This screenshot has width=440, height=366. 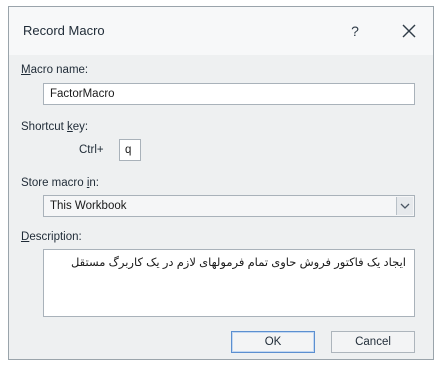 What do you see at coordinates (355, 31) in the screenshot?
I see `help-button: ?` at bounding box center [355, 31].